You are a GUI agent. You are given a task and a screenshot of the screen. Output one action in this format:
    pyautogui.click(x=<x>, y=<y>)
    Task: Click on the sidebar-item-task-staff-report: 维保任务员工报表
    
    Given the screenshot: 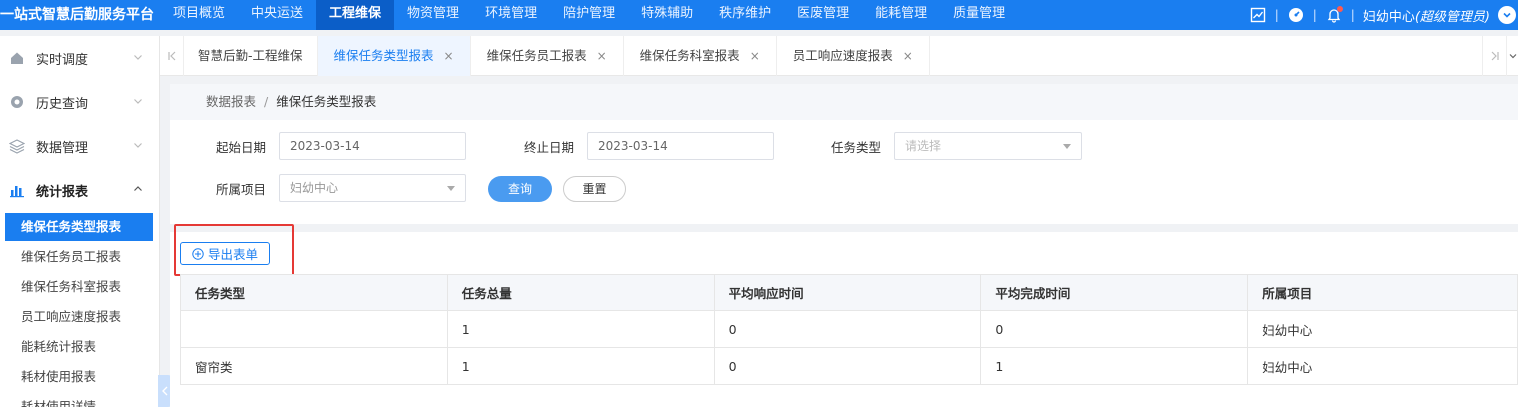 What is the action you would take?
    pyautogui.click(x=79, y=257)
    